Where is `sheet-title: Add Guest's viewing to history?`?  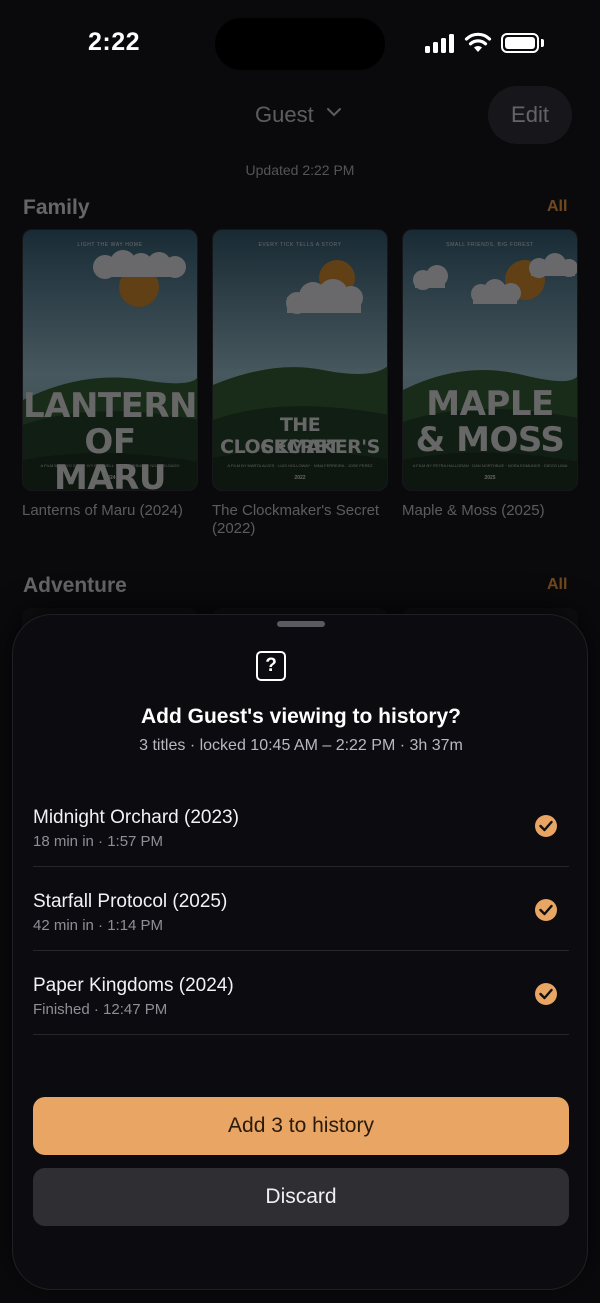
sheet-title: Add Guest's viewing to history? is located at coordinates (301, 716).